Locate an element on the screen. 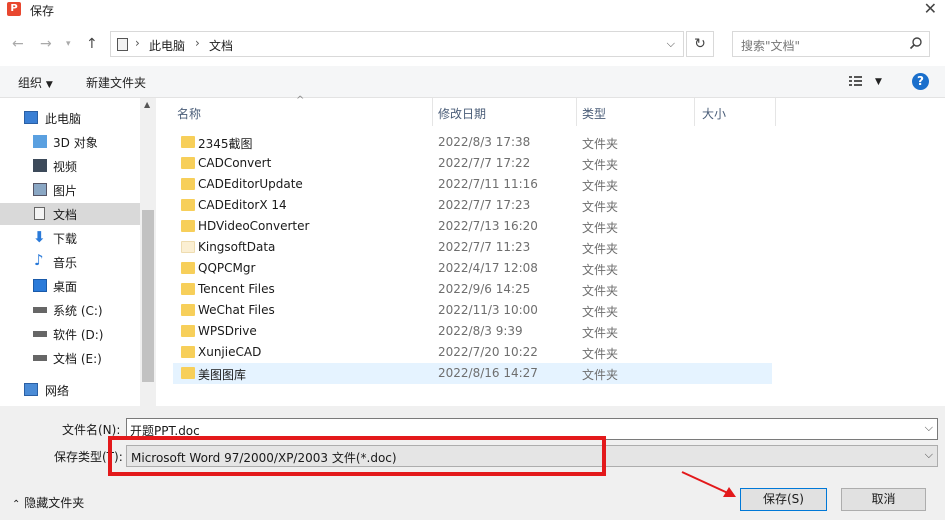 The image size is (945, 520). nav-item-drive-e: 文档 (E:) is located at coordinates (70, 358).